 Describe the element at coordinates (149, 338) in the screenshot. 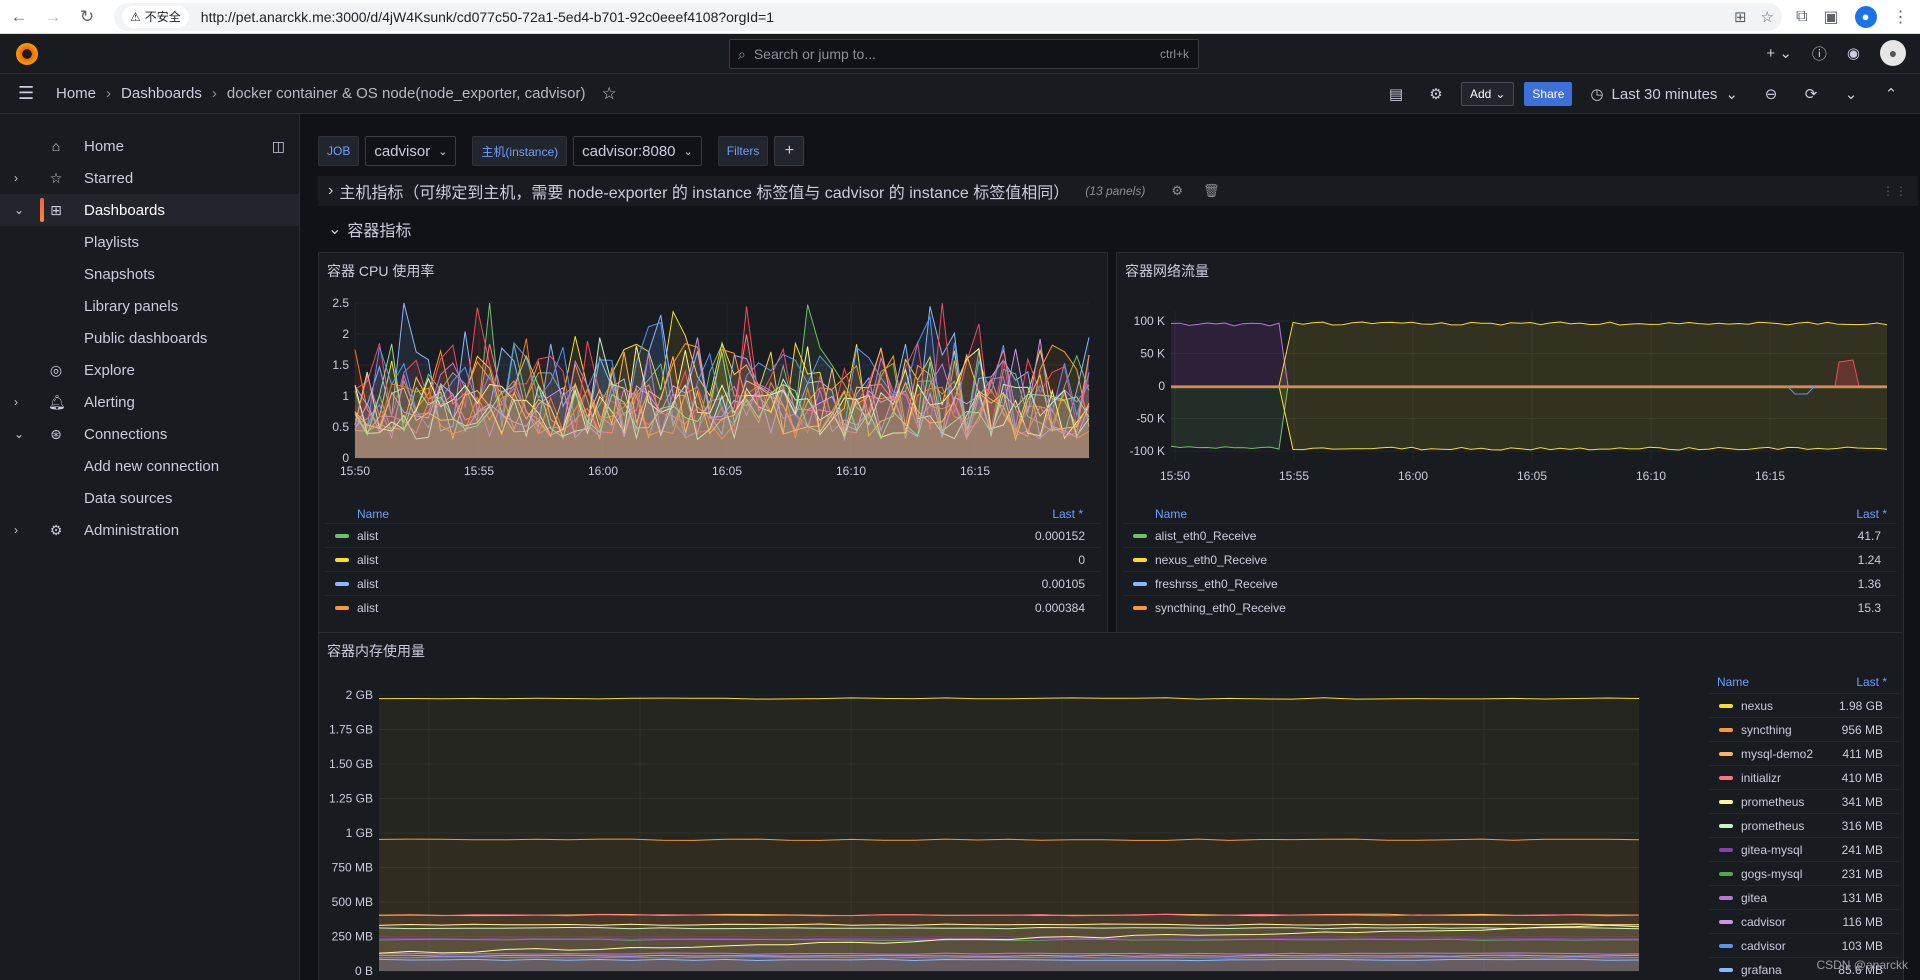

I see `sidebar-item-public-dashboards: Public dashboards` at that location.